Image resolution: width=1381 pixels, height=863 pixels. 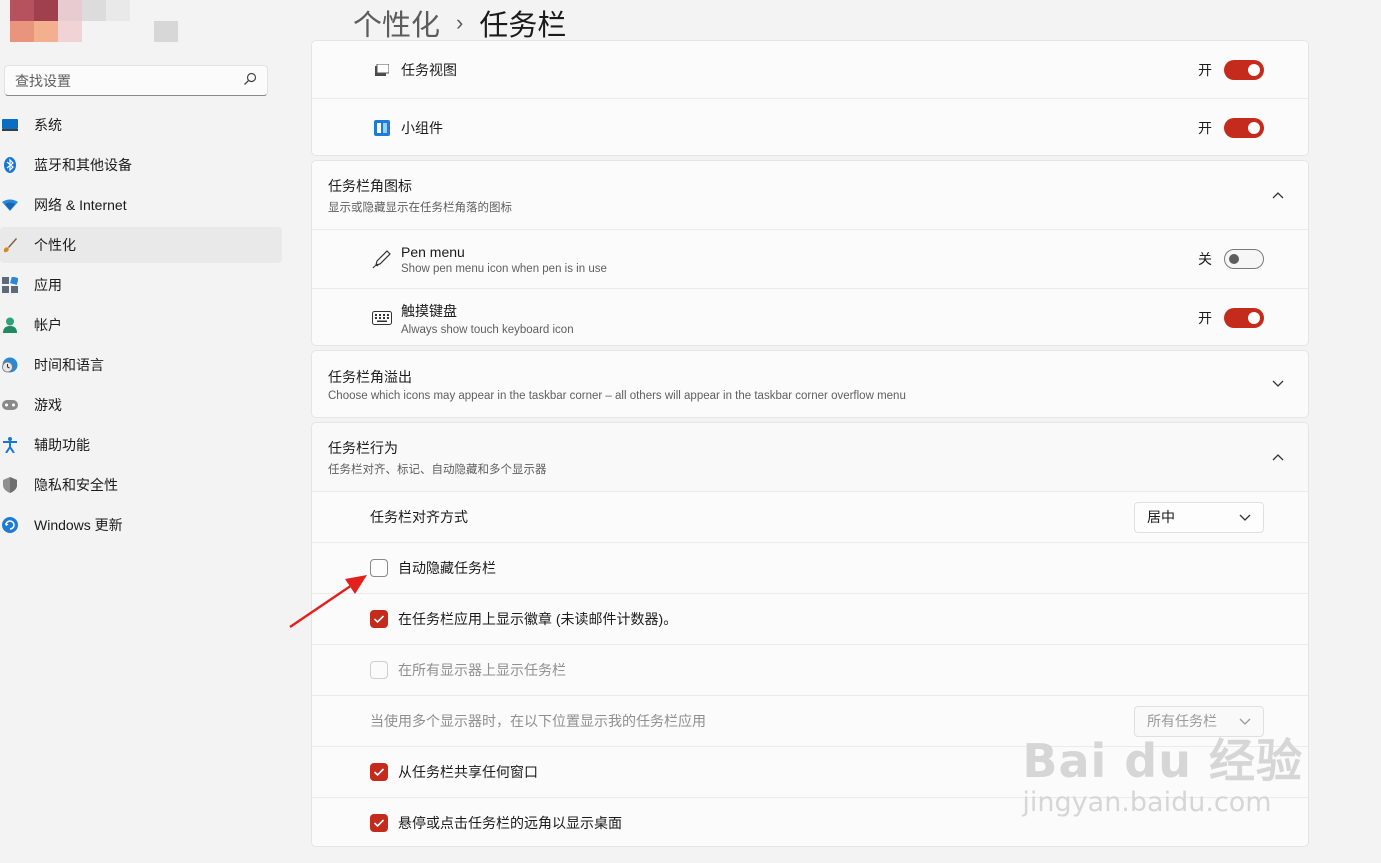 What do you see at coordinates (370, 376) in the screenshot?
I see `corner-overflow-title: 任务栏角溢出` at bounding box center [370, 376].